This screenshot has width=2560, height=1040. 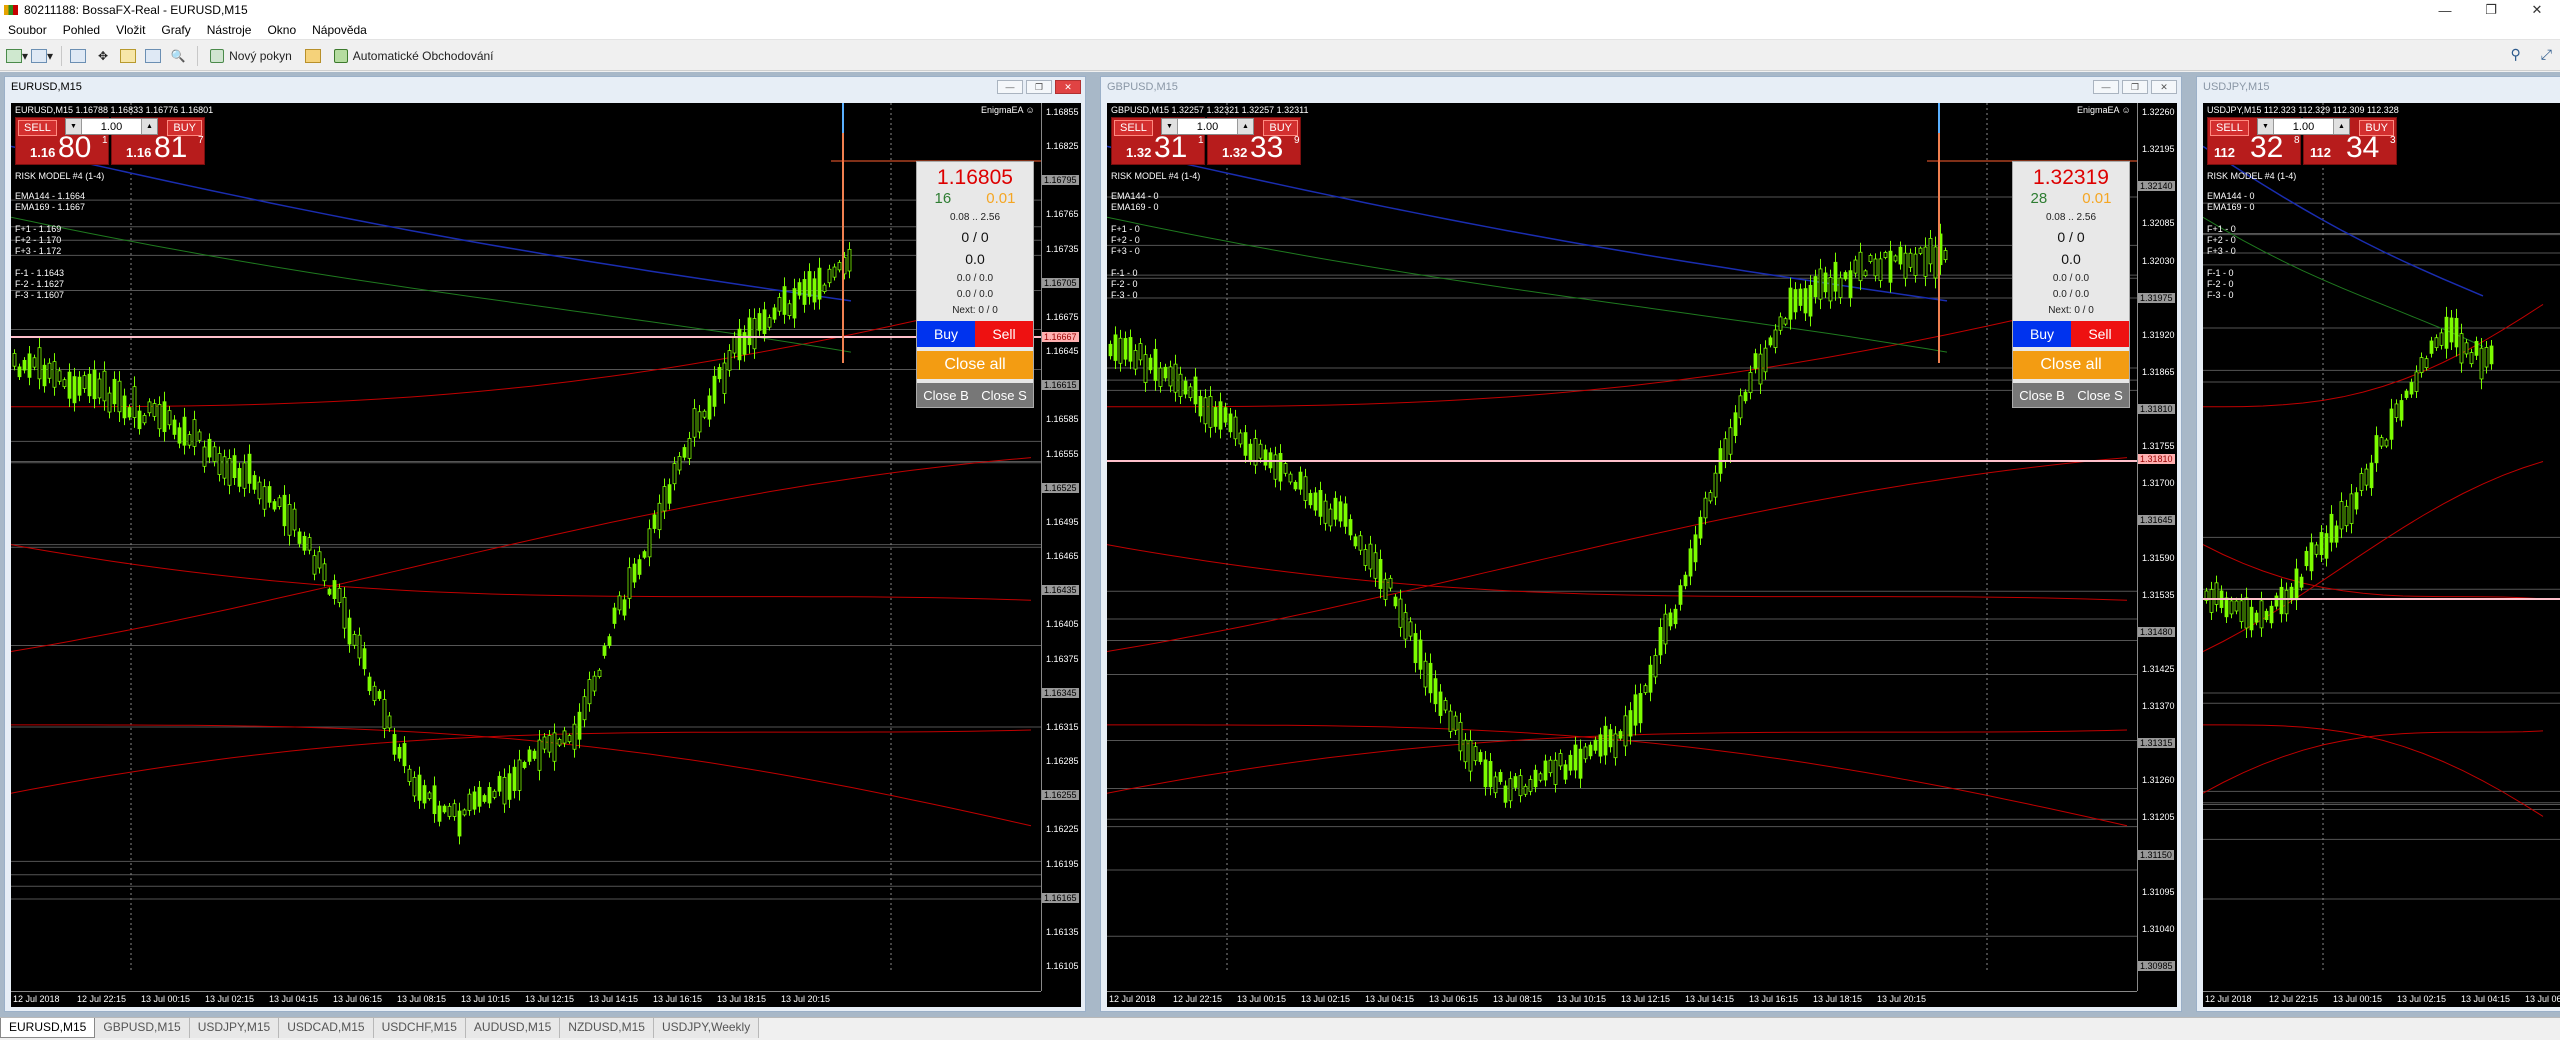 I want to click on tab-eurusd-m15: EURUSD,M15, so click(x=48, y=1028).